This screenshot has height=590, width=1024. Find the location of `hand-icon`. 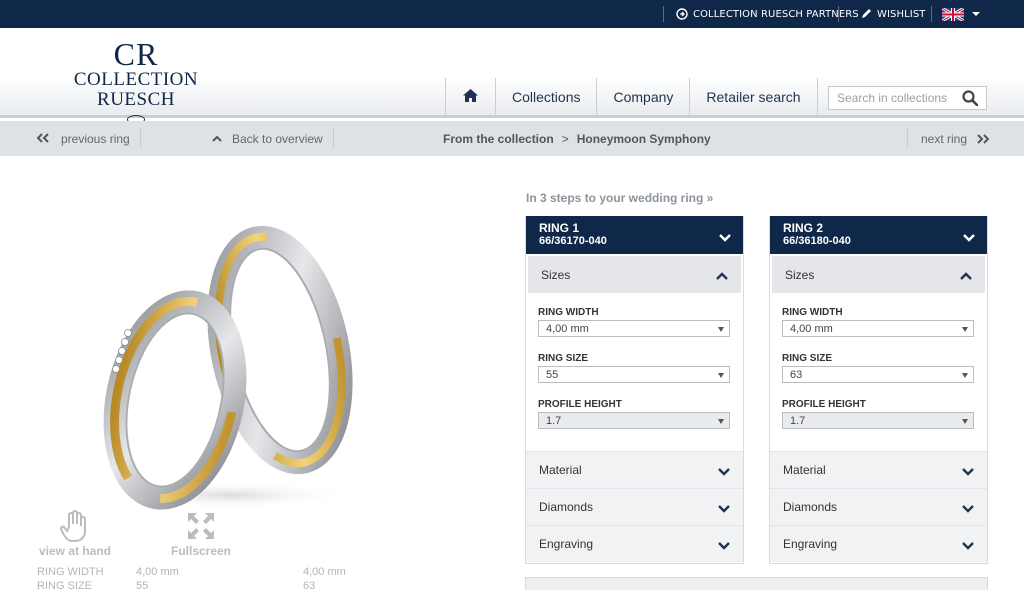

hand-icon is located at coordinates (75, 526).